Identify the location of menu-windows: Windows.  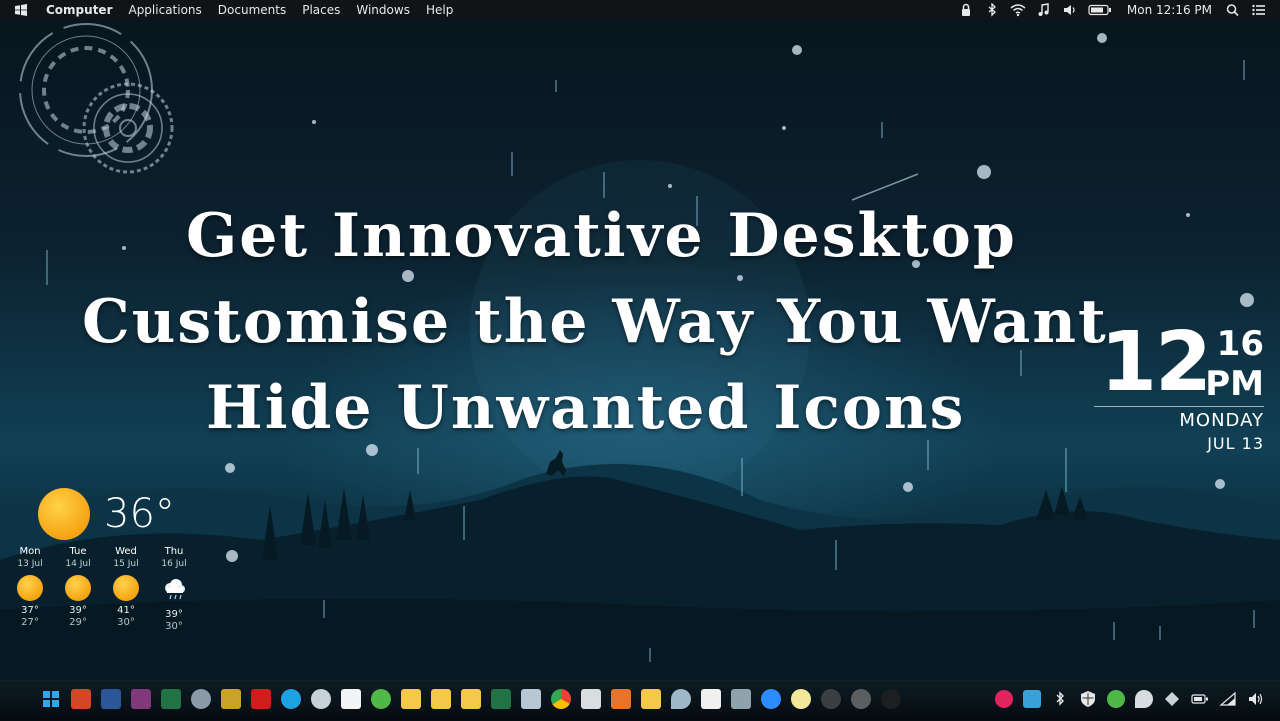
(383, 10).